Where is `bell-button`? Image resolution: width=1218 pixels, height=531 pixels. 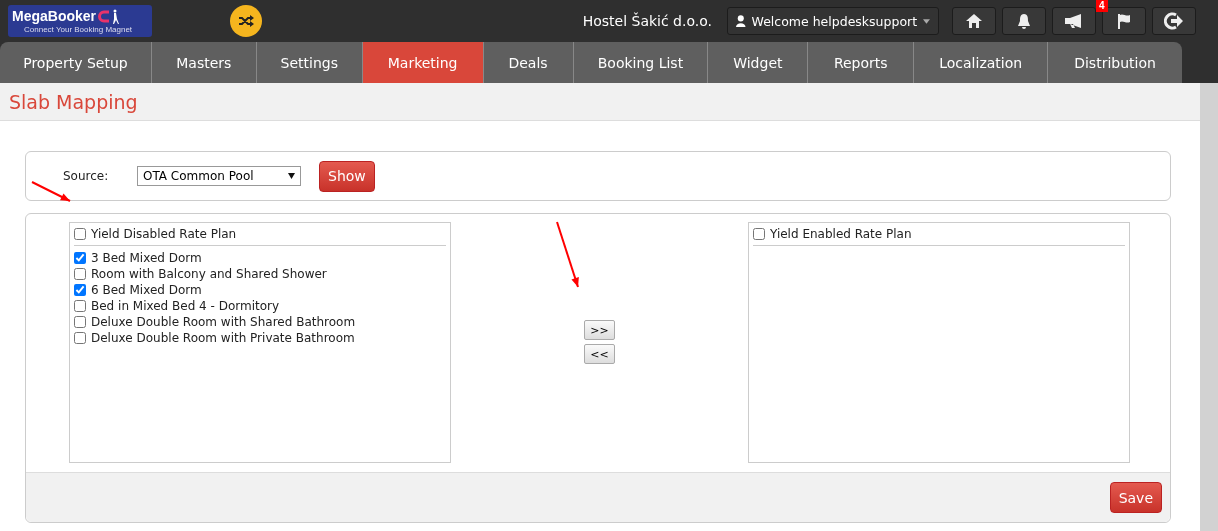 bell-button is located at coordinates (1024, 21).